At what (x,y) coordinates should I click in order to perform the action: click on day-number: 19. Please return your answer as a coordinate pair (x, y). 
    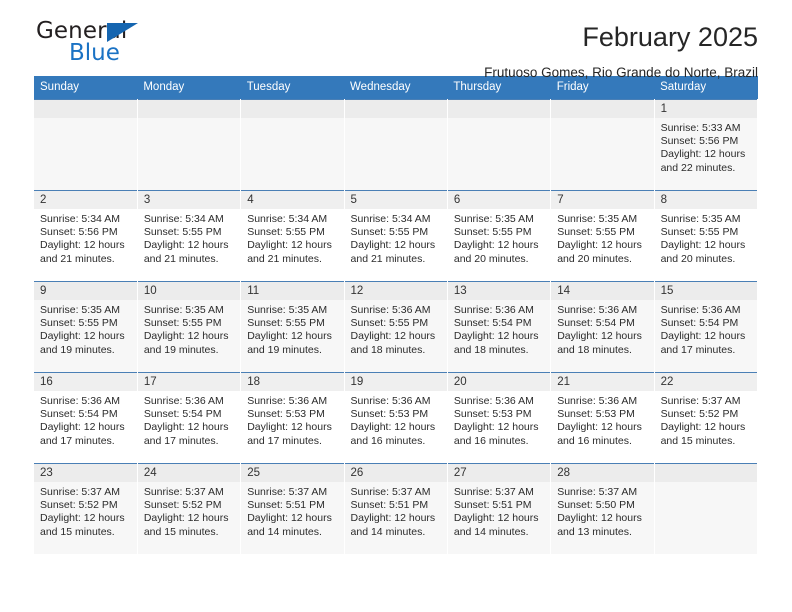
    Looking at the image, I should click on (395, 382).